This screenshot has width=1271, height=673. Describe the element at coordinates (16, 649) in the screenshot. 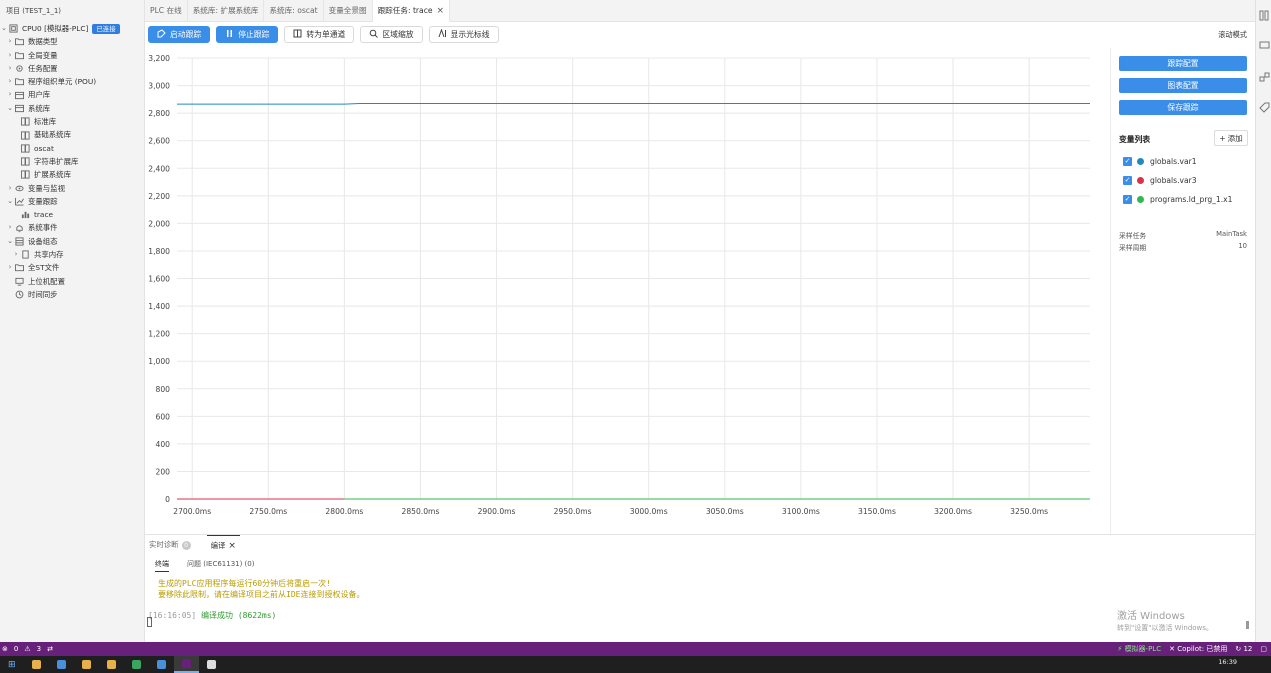

I see `error-count: 0` at that location.